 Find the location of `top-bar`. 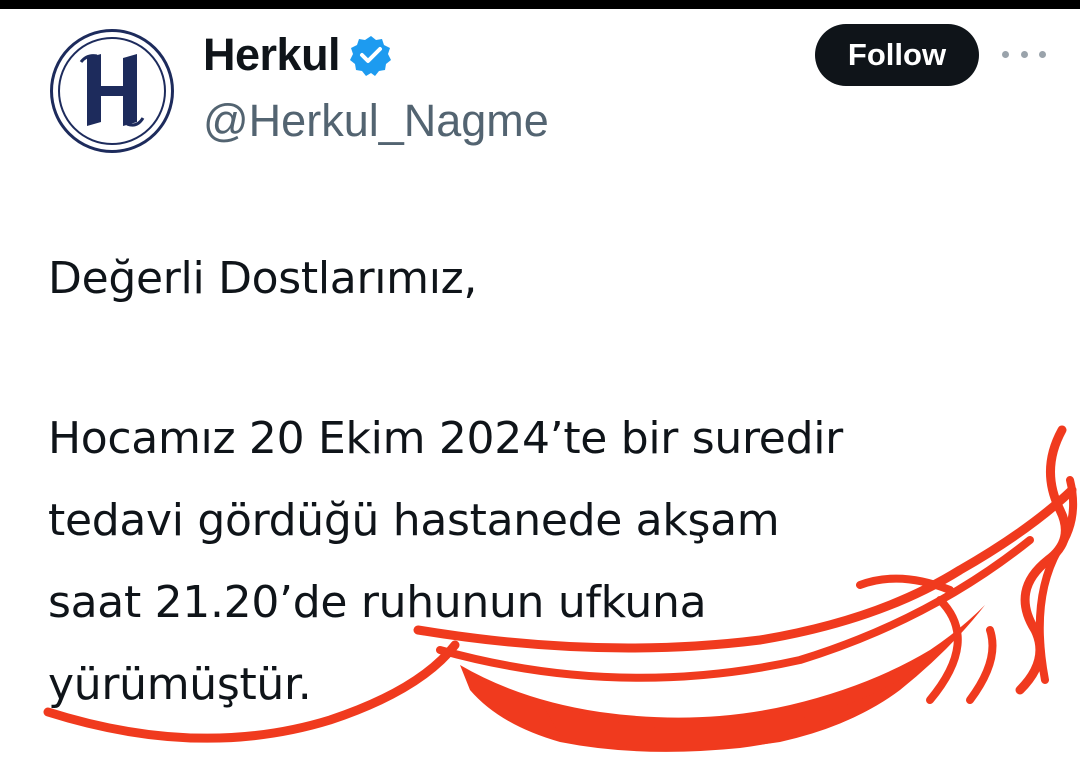

top-bar is located at coordinates (540, 4).